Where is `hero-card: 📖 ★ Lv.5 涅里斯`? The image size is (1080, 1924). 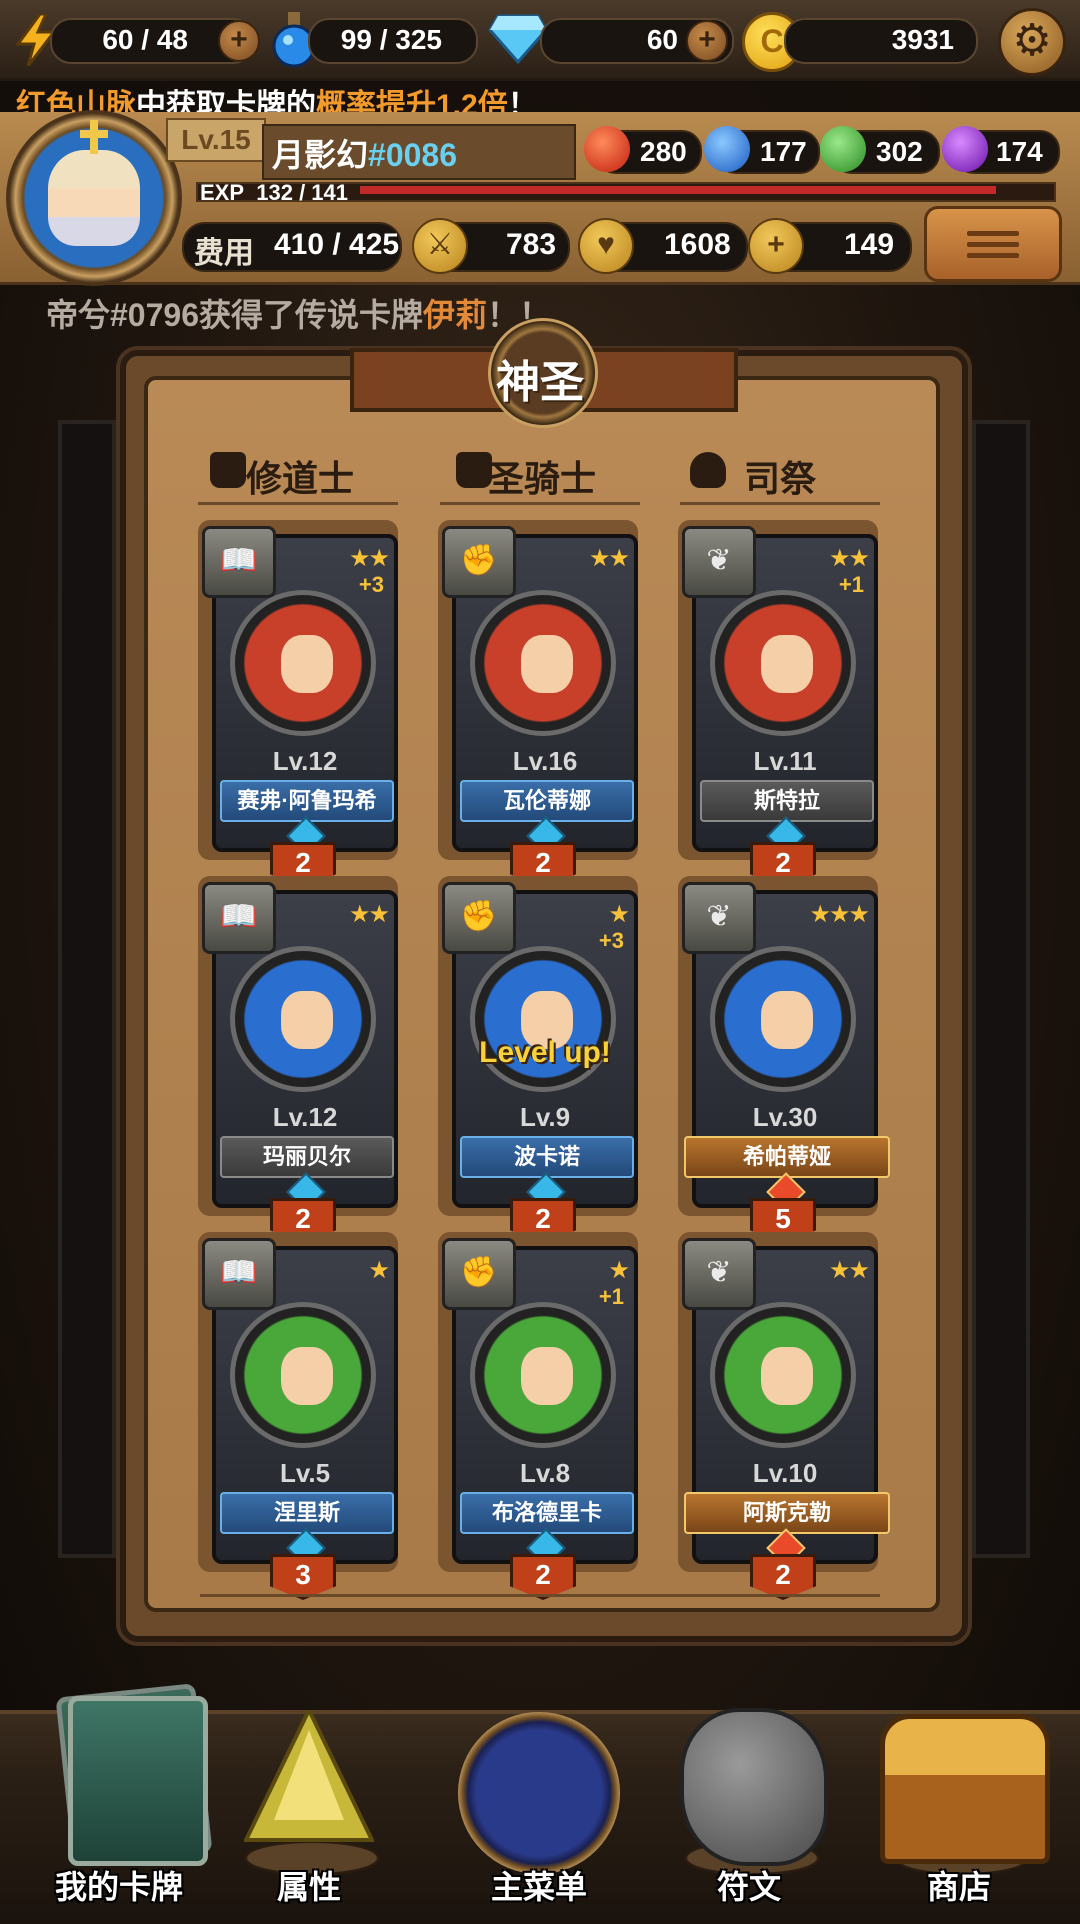
hero-card: 📖 ★ Lv.5 涅里斯 is located at coordinates (300, 1403).